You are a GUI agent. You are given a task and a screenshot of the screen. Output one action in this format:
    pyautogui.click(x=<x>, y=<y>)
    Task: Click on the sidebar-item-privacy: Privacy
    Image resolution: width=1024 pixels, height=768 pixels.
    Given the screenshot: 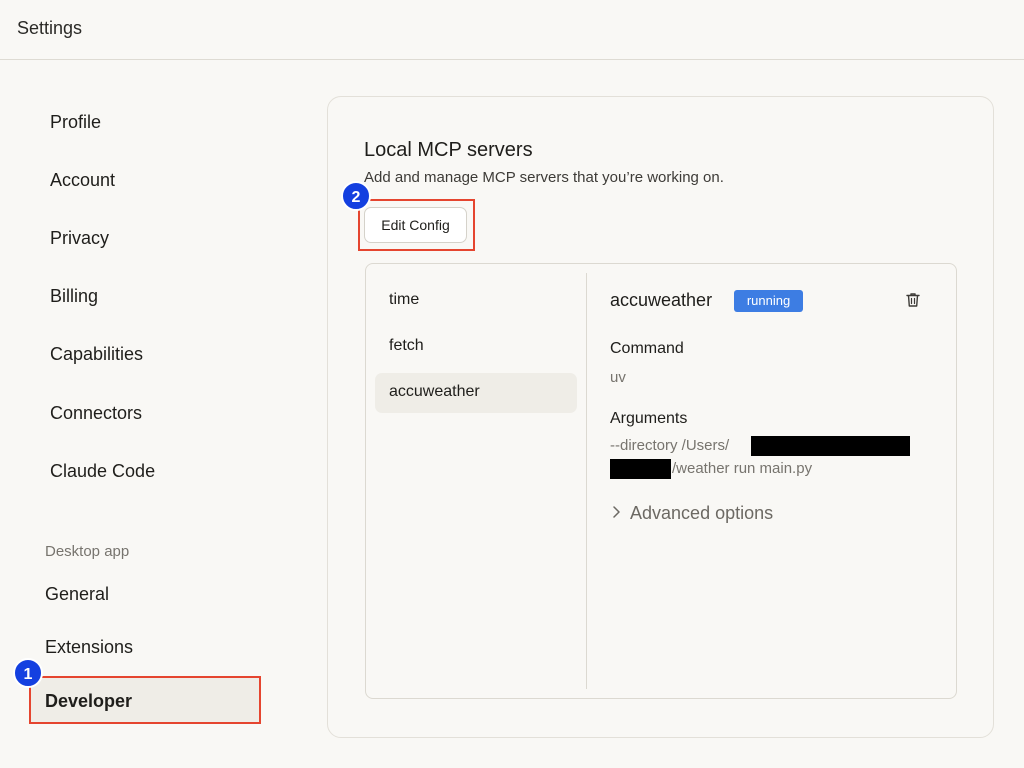 What is the action you would take?
    pyautogui.click(x=79, y=238)
    